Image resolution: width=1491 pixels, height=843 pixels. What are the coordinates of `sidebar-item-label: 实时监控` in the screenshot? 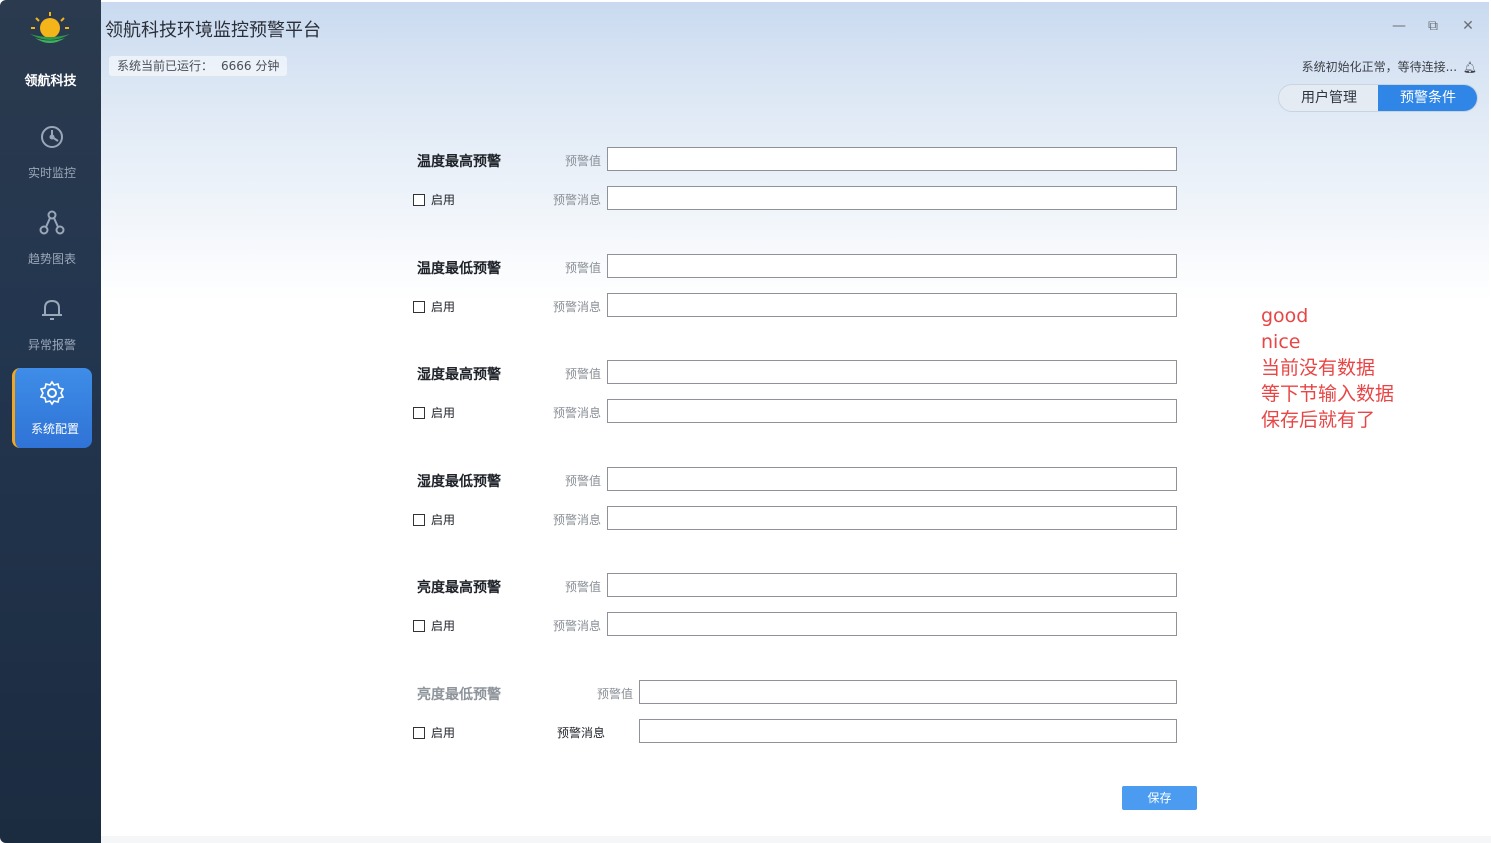 It's located at (51, 173).